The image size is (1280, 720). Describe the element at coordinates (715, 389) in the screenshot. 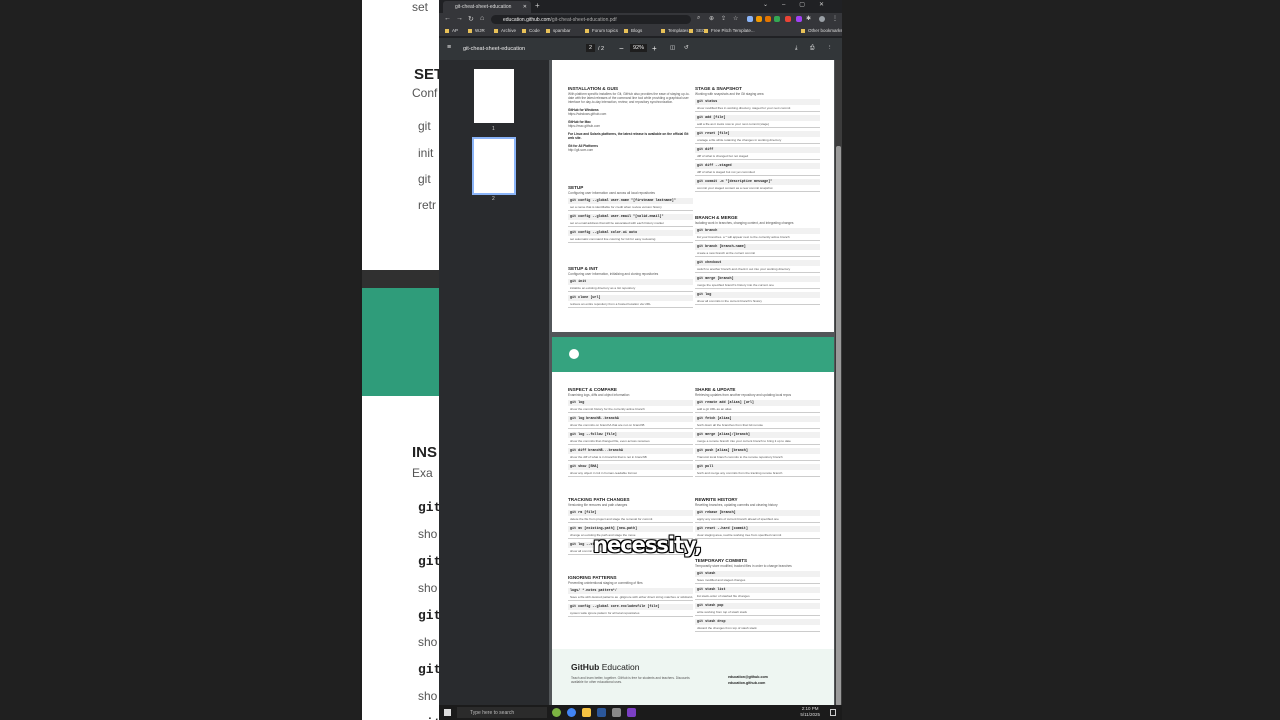

I see `section-heading: SHARE & UPDATE` at that location.